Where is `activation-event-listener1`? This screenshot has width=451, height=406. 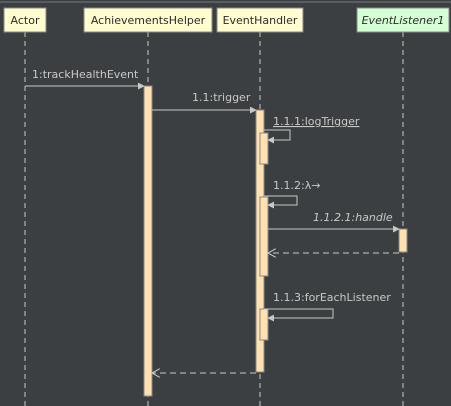
activation-event-listener1 is located at coordinates (403, 240).